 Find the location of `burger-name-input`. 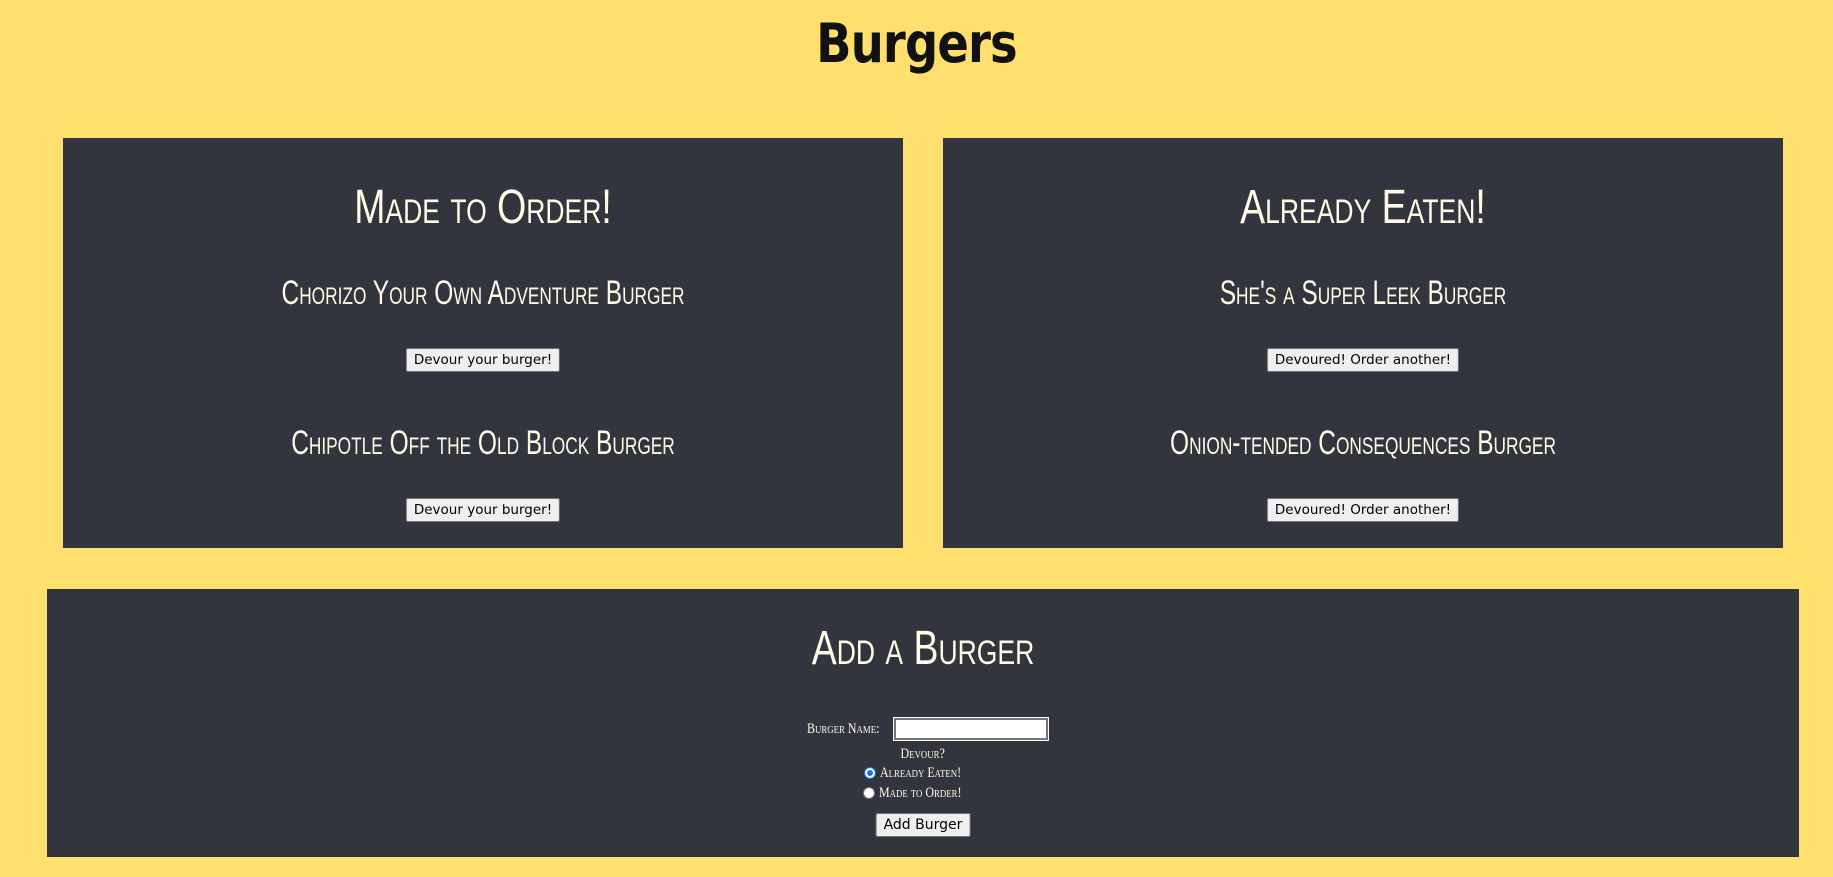

burger-name-input is located at coordinates (971, 729).